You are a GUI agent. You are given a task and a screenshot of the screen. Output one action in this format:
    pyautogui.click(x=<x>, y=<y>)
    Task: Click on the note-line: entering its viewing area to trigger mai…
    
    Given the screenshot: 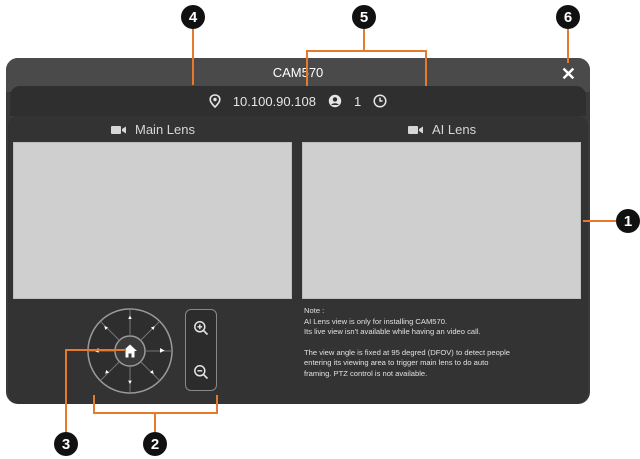 What is the action you would take?
    pyautogui.click(x=396, y=363)
    